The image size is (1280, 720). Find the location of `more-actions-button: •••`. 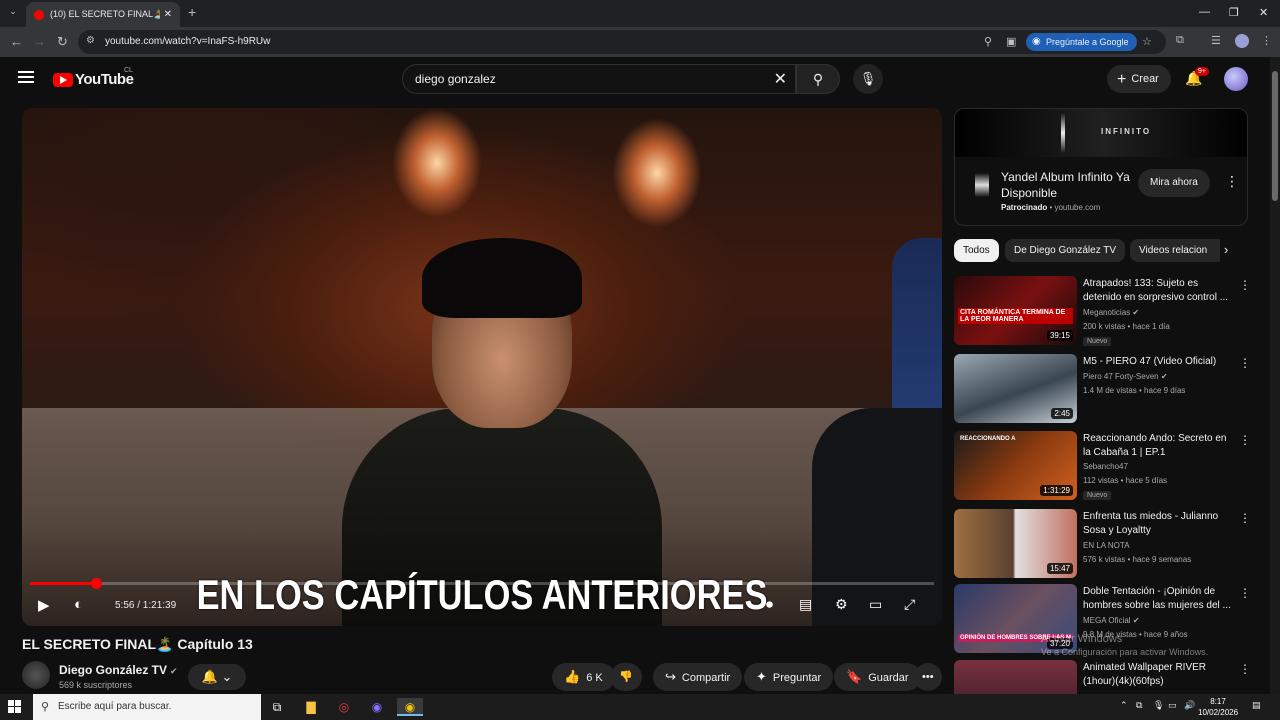

more-actions-button: ••• is located at coordinates (928, 677).